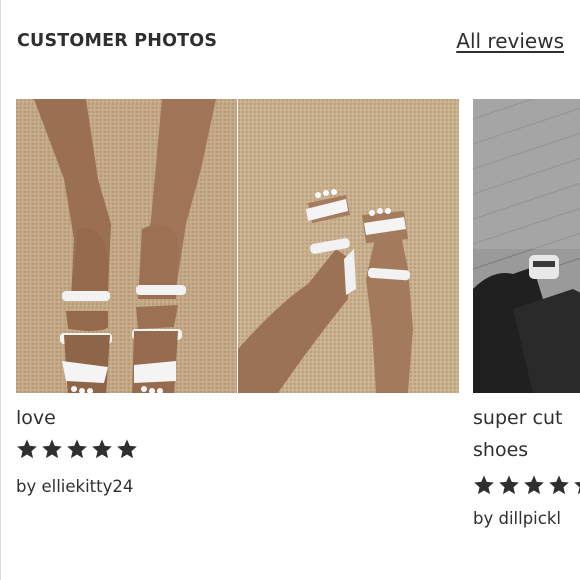 This screenshot has height=580, width=580. Describe the element at coordinates (518, 418) in the screenshot. I see `review-title-line: super cut` at that location.